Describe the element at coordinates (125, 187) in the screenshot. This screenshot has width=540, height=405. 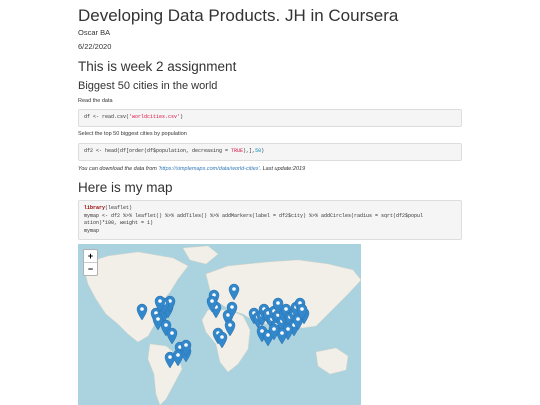
I see `section-heading-map: Here is my map` at that location.